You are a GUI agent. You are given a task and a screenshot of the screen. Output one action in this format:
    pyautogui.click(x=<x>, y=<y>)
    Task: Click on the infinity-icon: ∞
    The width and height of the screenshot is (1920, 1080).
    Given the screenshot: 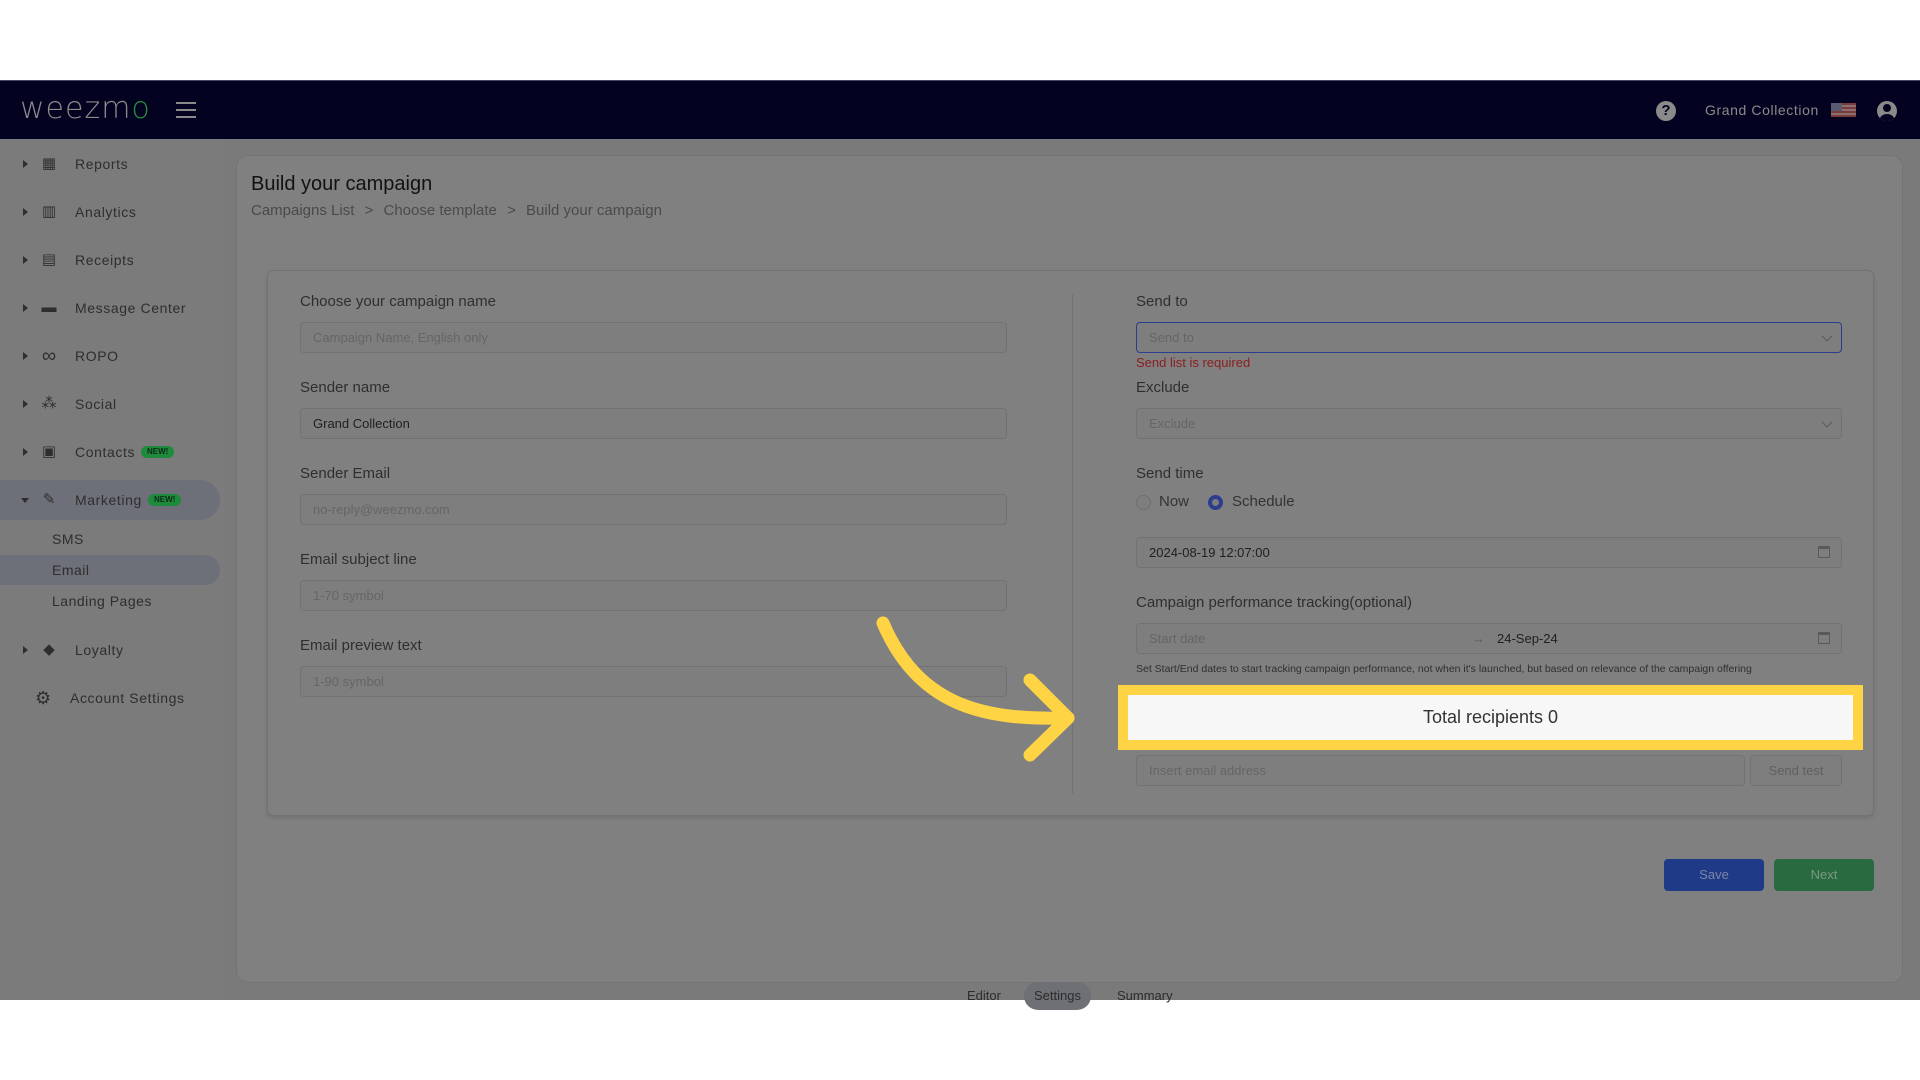 What is the action you would take?
    pyautogui.click(x=49, y=356)
    